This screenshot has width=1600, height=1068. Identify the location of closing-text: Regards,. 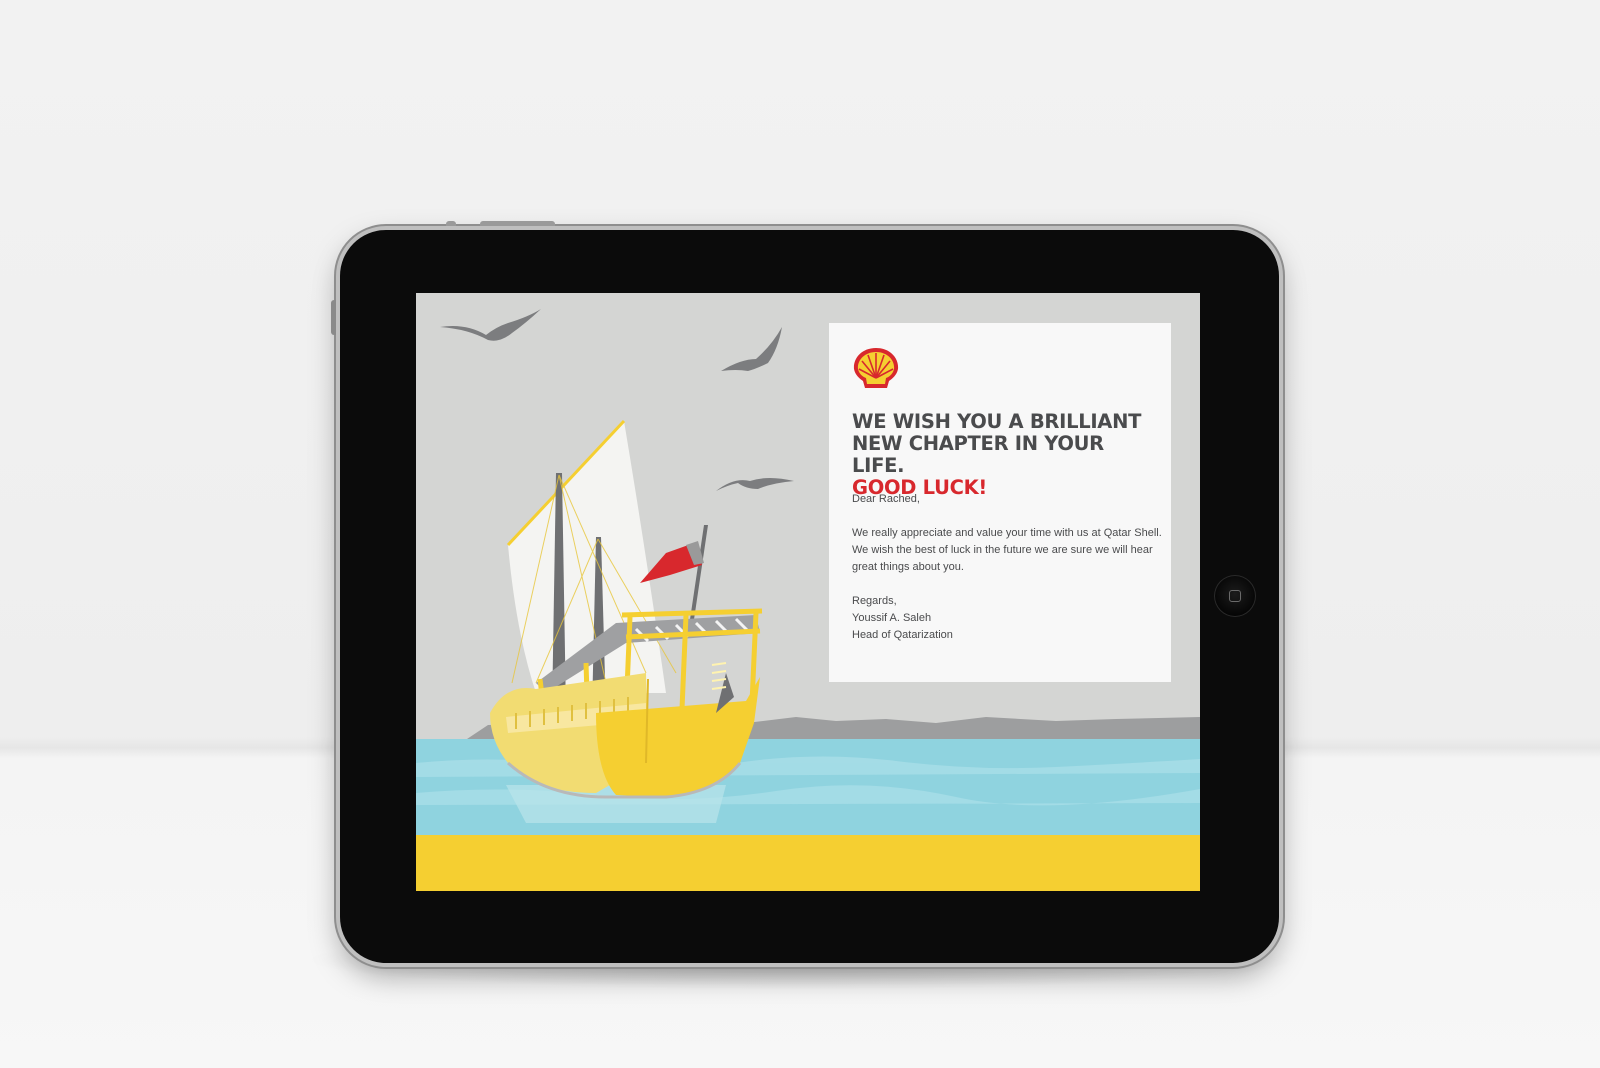
(874, 601).